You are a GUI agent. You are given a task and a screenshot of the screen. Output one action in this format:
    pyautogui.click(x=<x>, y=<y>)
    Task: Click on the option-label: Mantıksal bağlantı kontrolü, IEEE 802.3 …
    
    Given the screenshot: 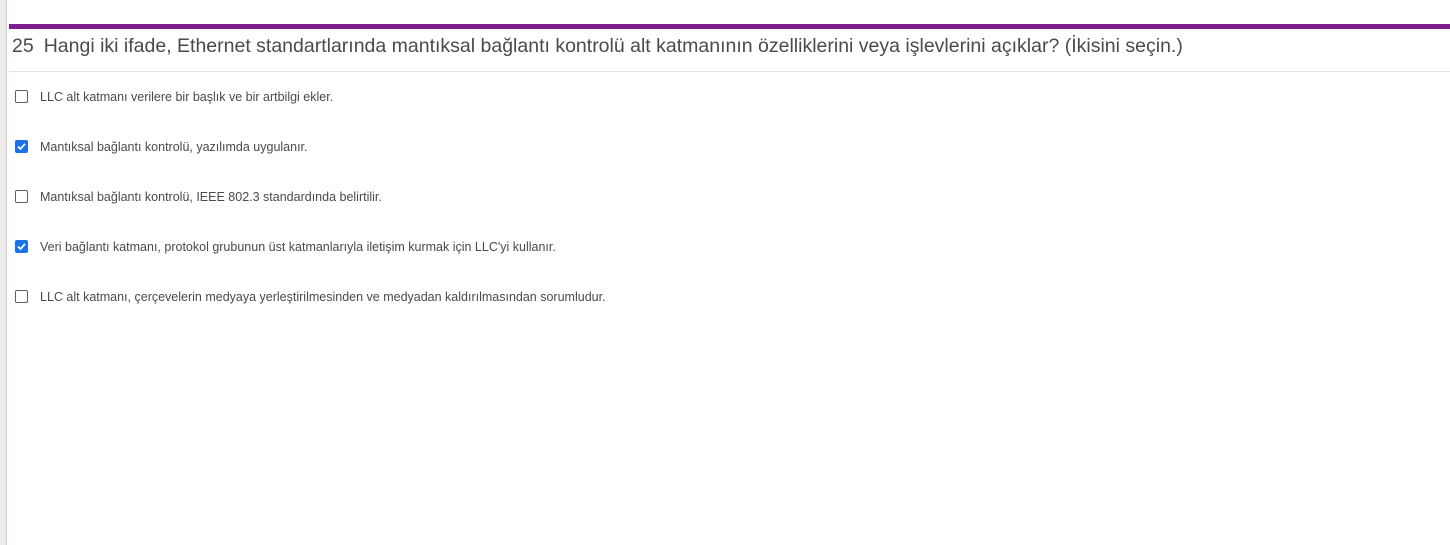 What is the action you would take?
    pyautogui.click(x=211, y=197)
    